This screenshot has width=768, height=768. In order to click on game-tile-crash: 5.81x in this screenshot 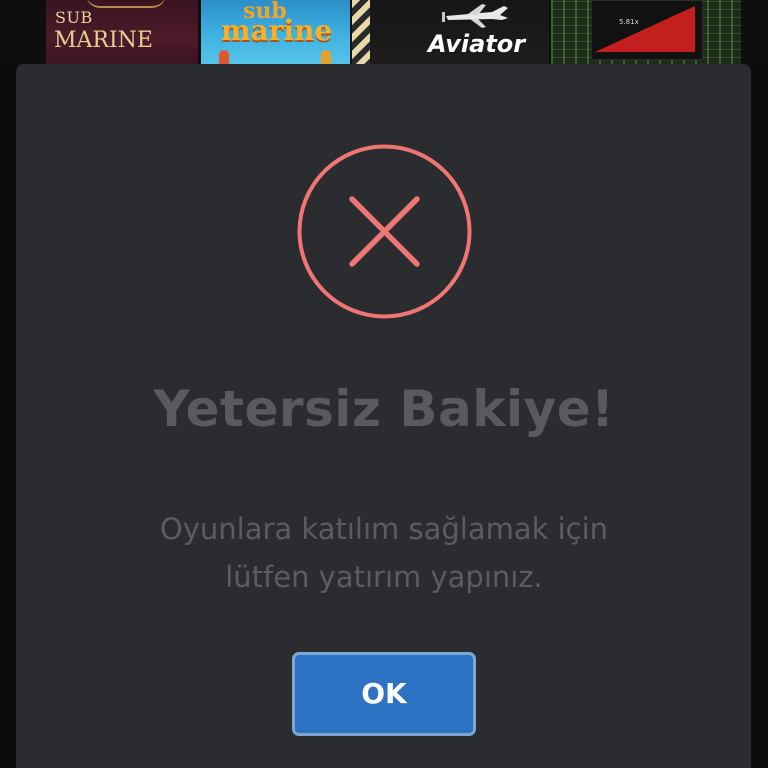, I will do `click(646, 33)`.